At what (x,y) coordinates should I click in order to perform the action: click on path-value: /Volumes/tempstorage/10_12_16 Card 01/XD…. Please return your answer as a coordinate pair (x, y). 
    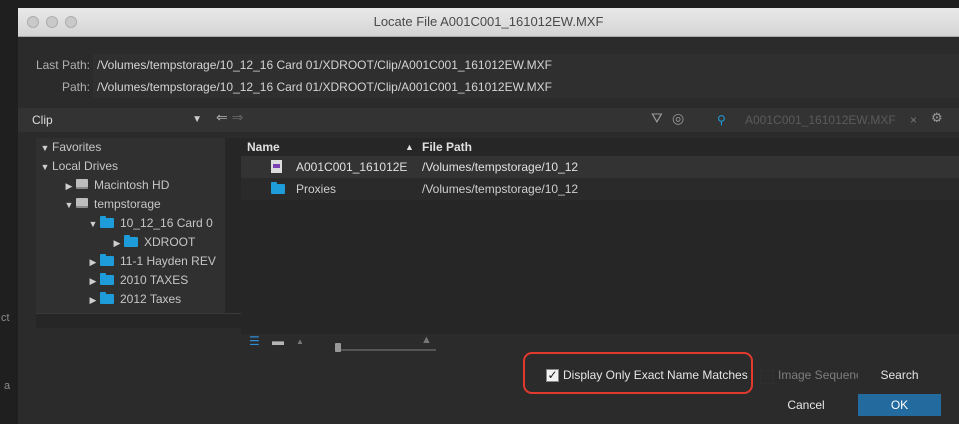
    Looking at the image, I should click on (526, 87).